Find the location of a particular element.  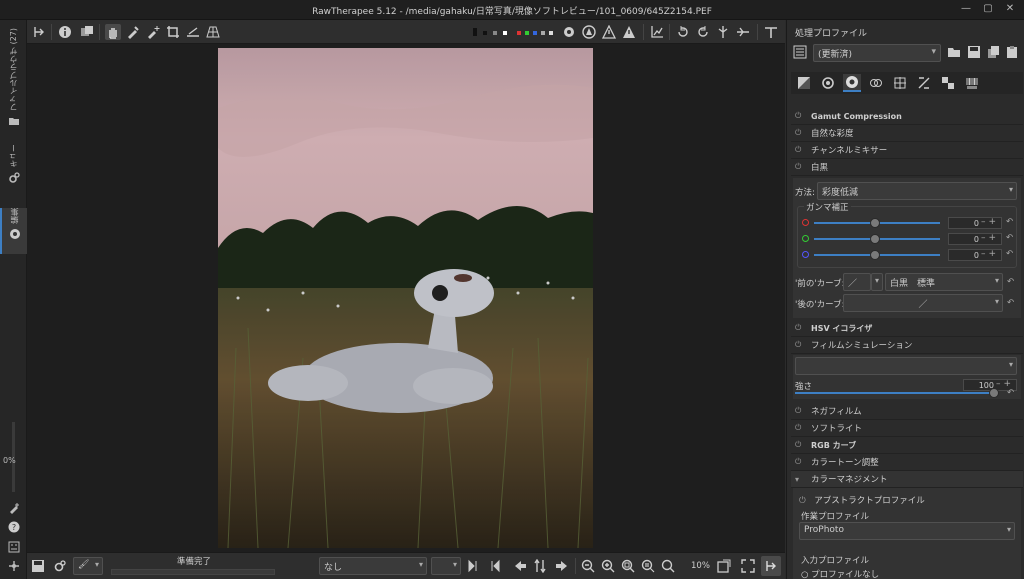

flip-left-icon is located at coordinates (474, 566).